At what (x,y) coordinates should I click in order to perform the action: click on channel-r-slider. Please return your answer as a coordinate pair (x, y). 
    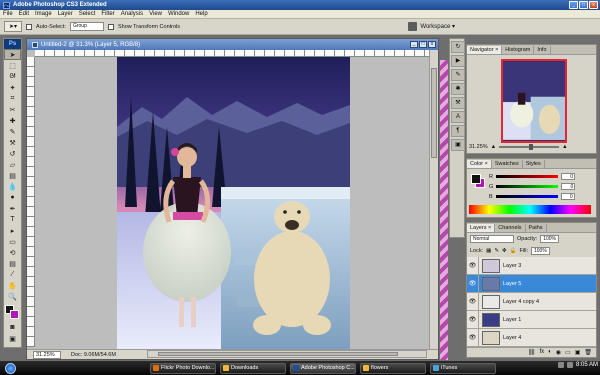
    Looking at the image, I should click on (526, 176).